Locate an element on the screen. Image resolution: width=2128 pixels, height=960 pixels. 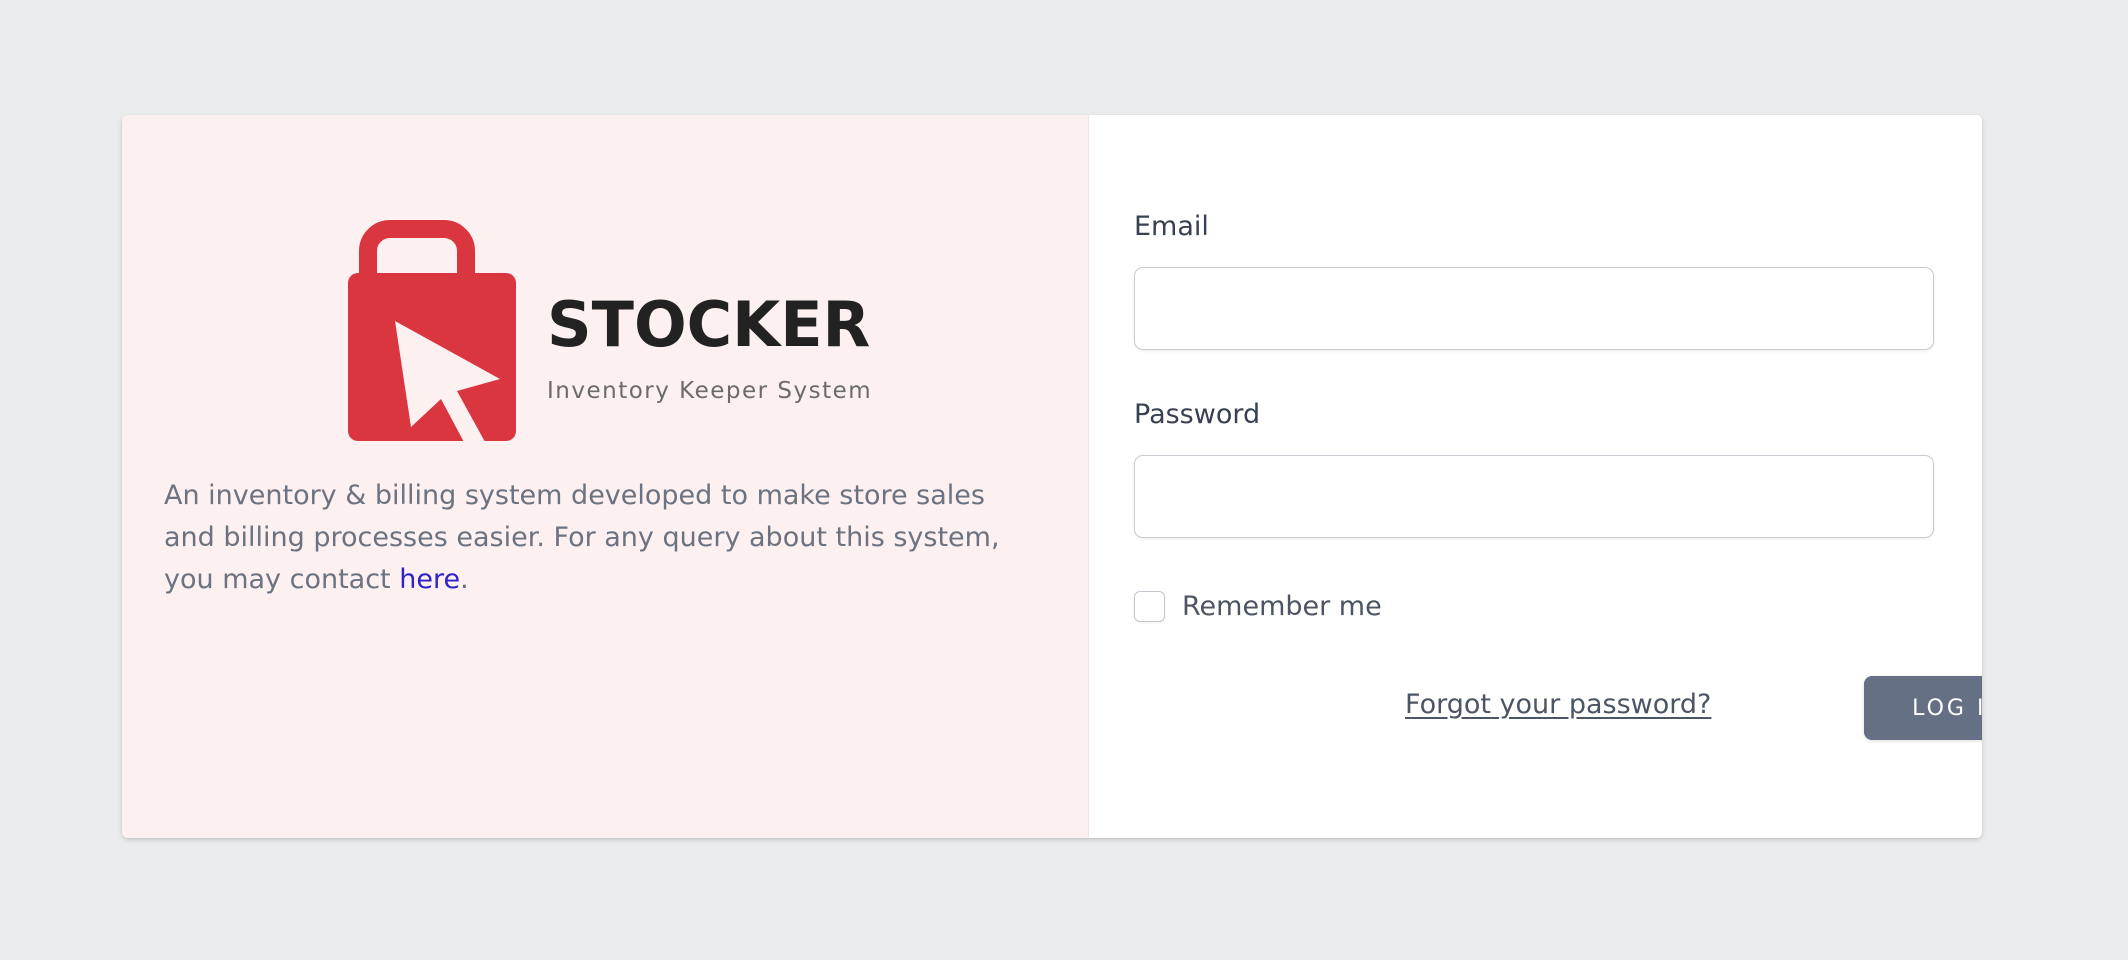
description-suffix: . is located at coordinates (464, 579).